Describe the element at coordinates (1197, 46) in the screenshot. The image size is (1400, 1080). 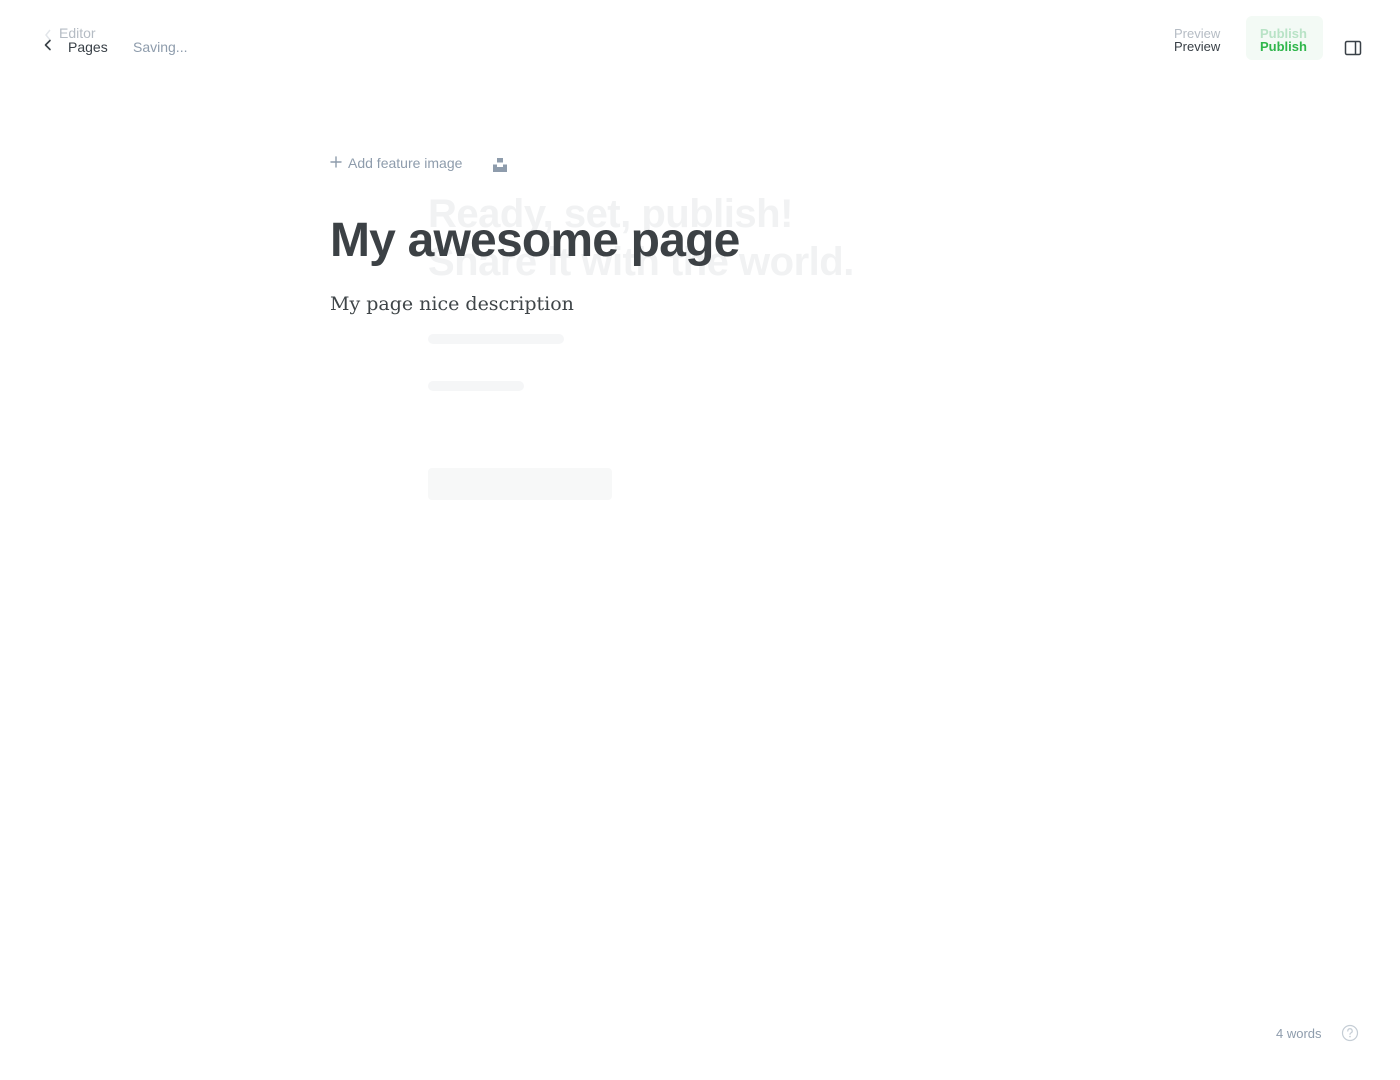
I see `preview-button: Preview` at that location.